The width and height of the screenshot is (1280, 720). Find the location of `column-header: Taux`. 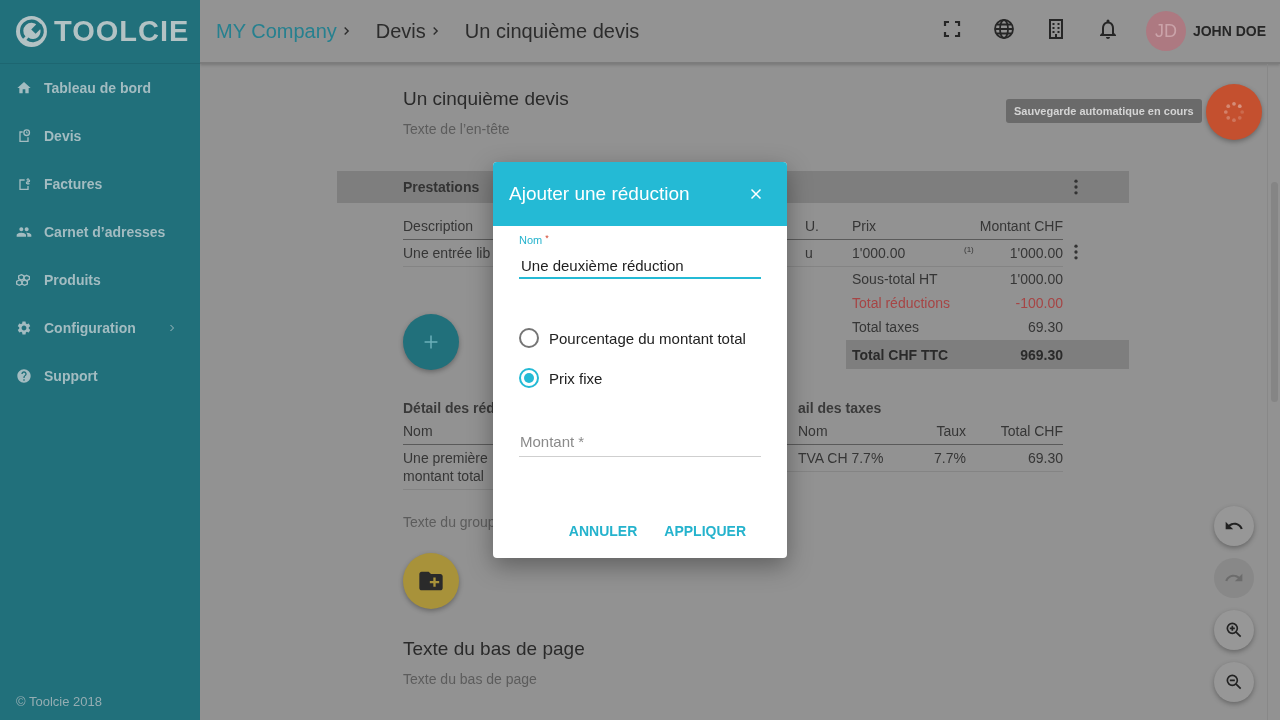

column-header: Taux is located at coordinates (950, 431).